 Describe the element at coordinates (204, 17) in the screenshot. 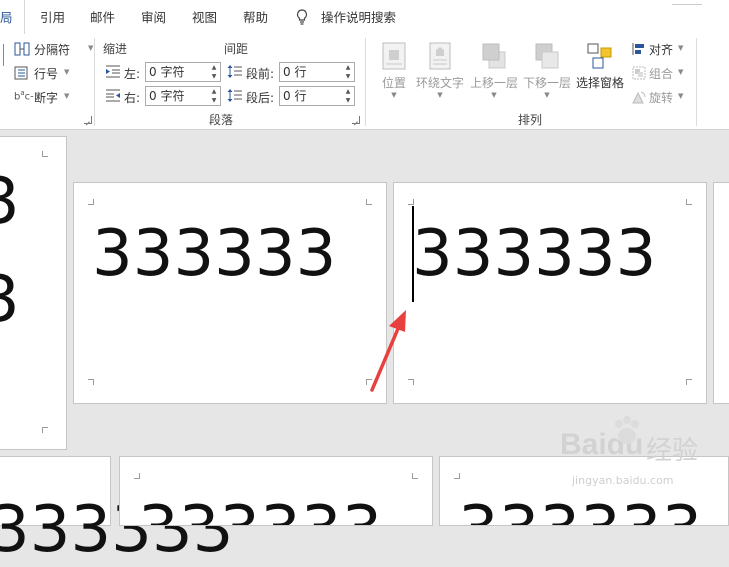

I see `tab-view: 视图` at that location.